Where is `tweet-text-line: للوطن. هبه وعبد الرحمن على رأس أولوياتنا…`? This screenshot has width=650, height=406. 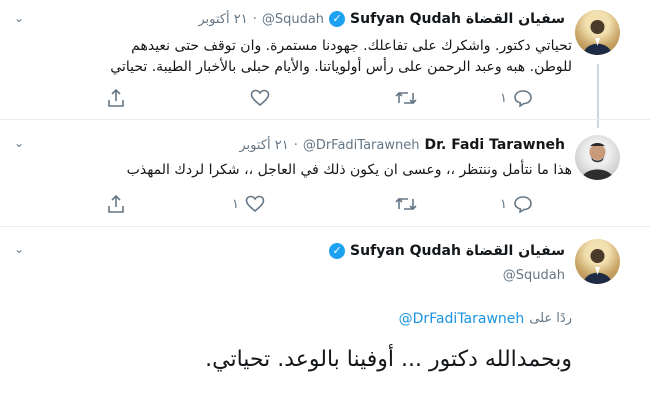
tweet-text-line: للوطن. هبه وعبد الرحمن على رأس أولوياتنا… is located at coordinates (341, 67).